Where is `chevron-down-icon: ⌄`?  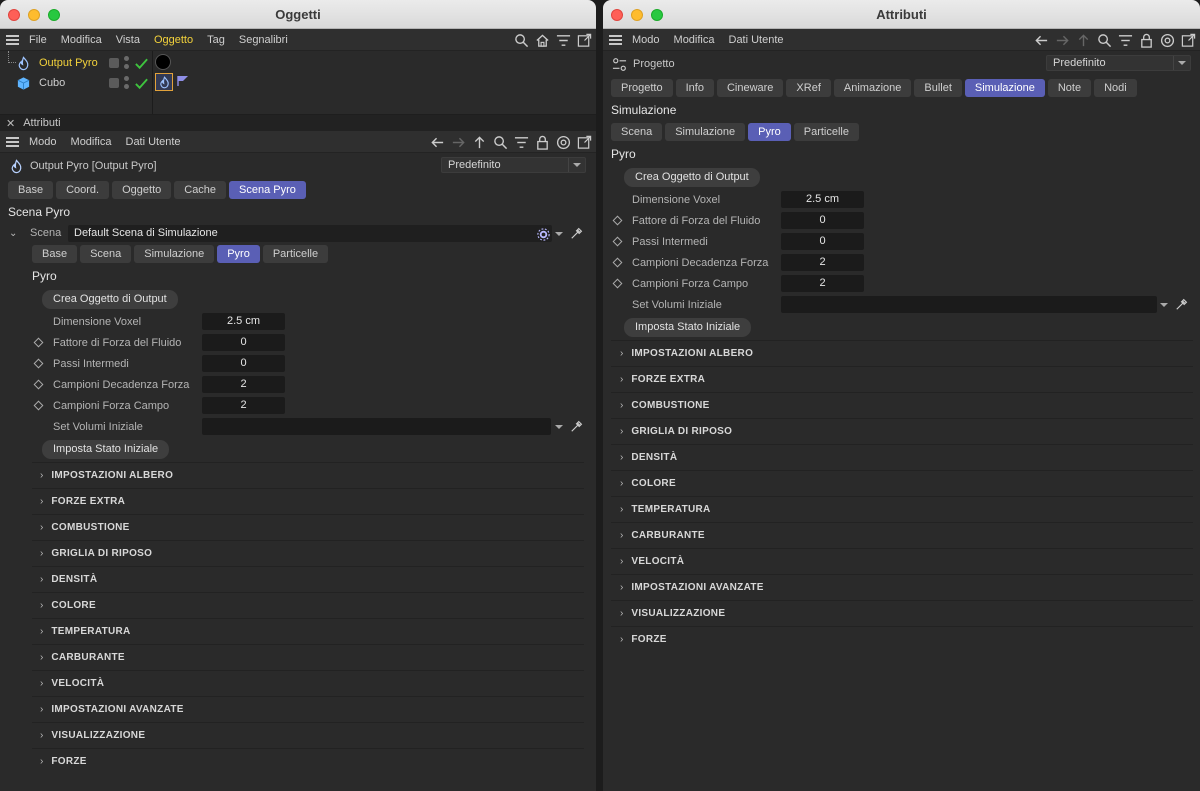
chevron-down-icon: ⌄ is located at coordinates (13, 233).